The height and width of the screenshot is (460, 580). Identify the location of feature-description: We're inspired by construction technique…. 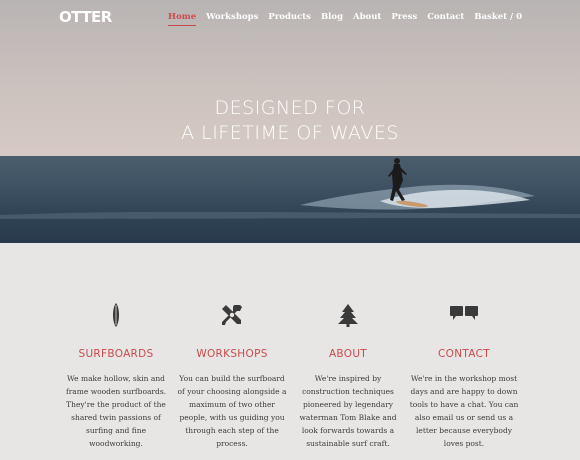
(348, 411).